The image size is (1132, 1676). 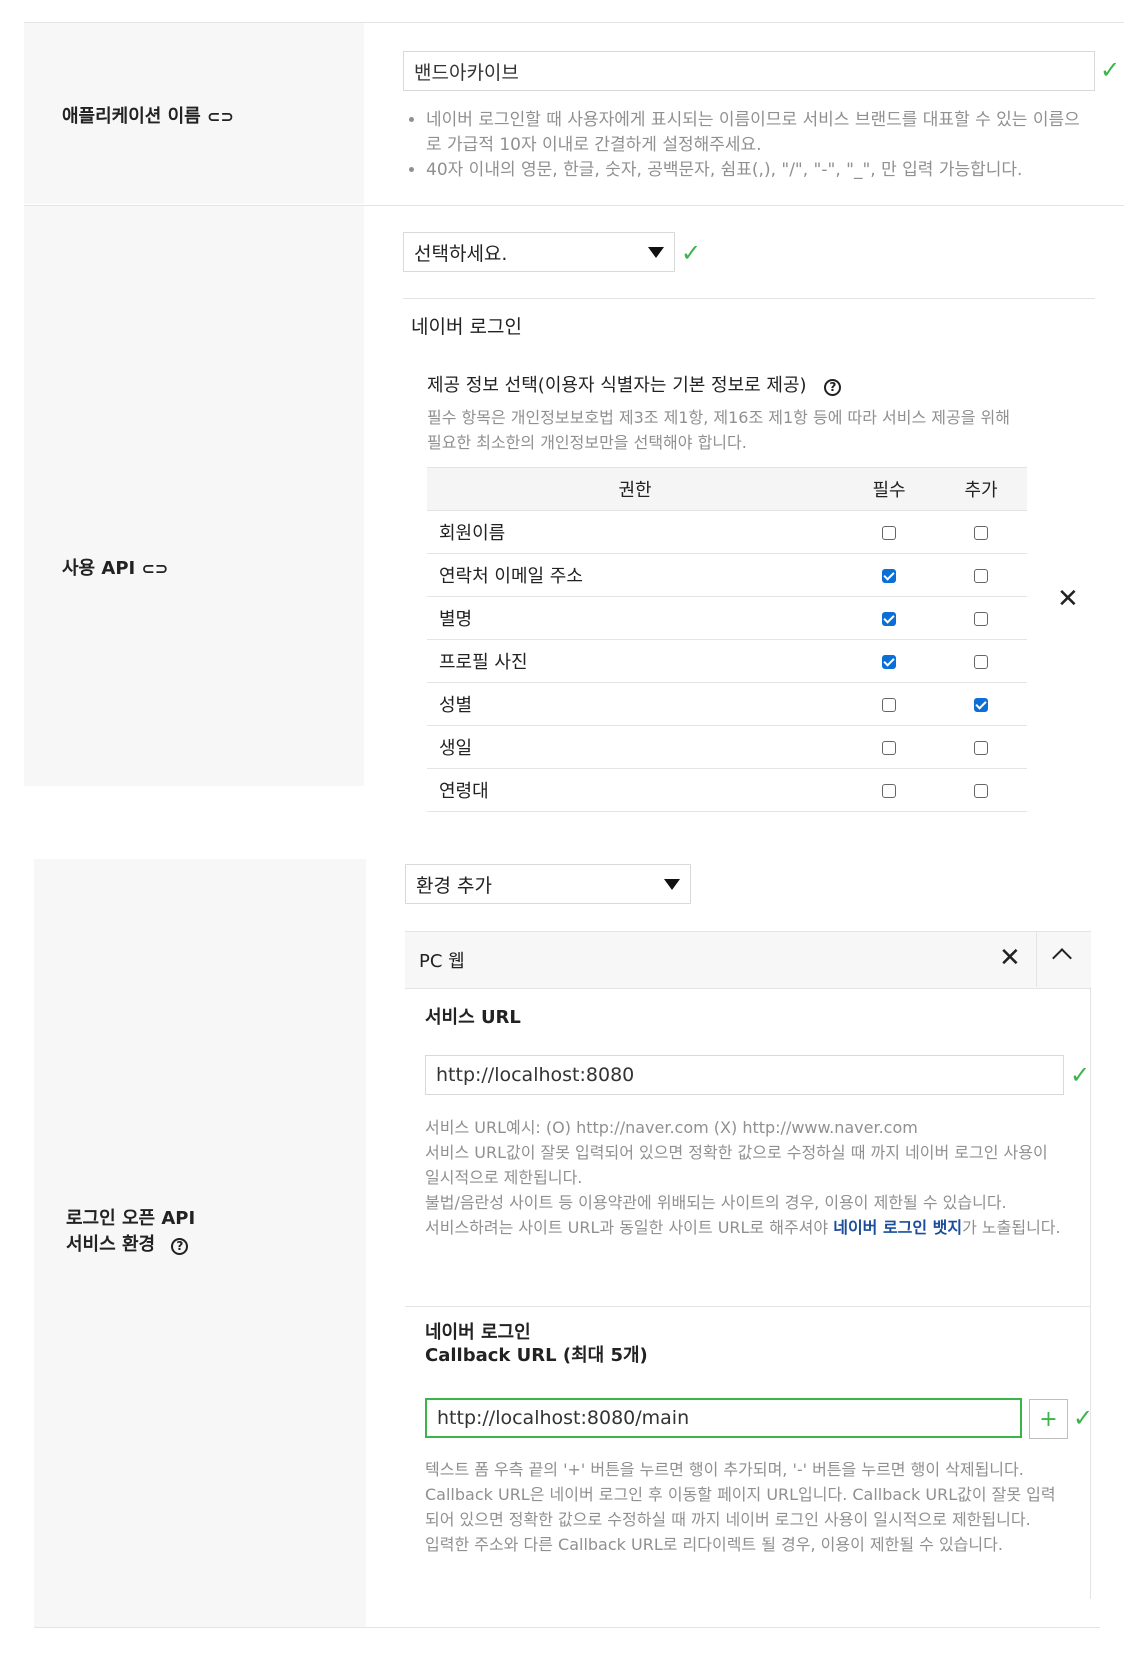 I want to click on permission-table: 권한 필수 추가 회원이름 연락처 이메일 주소 별명 프로필 사진 성별 생일 연령대, so click(x=727, y=639).